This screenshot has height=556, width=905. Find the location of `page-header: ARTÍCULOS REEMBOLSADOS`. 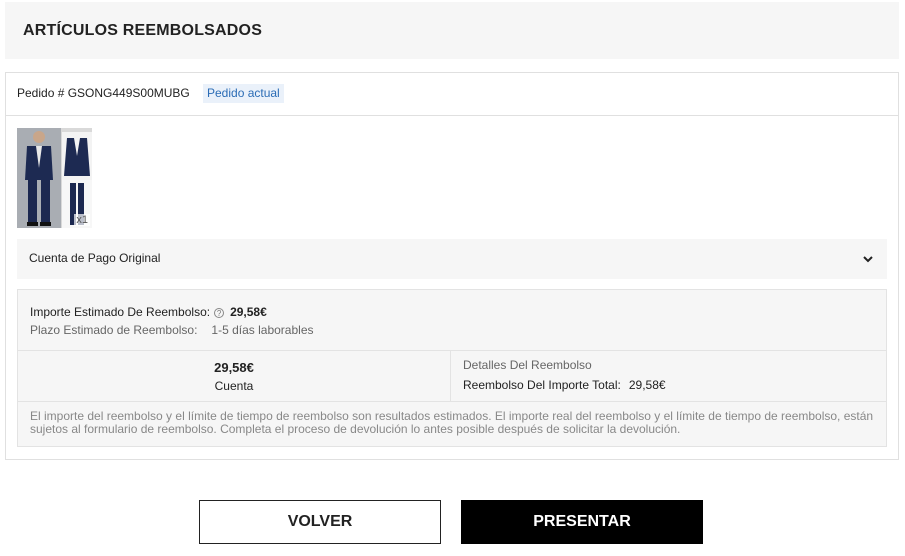

page-header: ARTÍCULOS REEMBOLSADOS is located at coordinates (452, 30).